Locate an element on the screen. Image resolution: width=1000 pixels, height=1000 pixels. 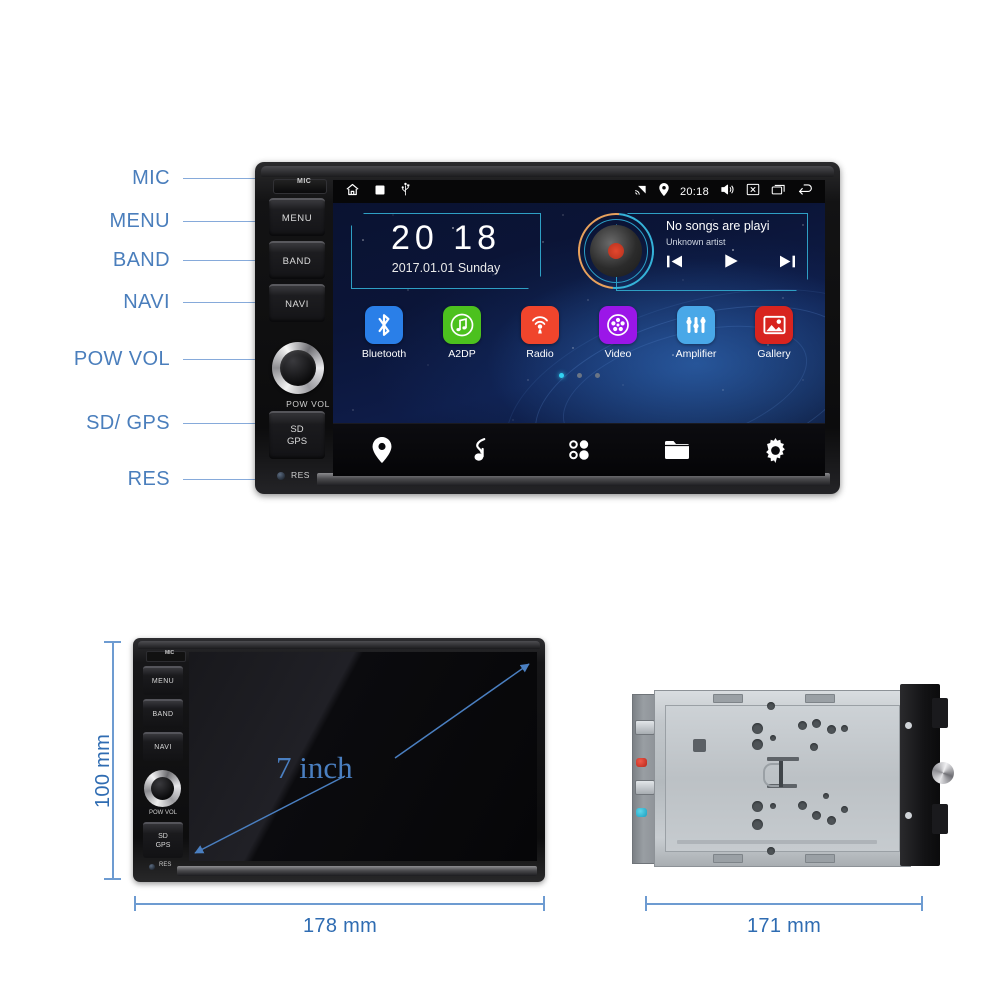
status-bar: 20:18 is located at coordinates (579, 191).